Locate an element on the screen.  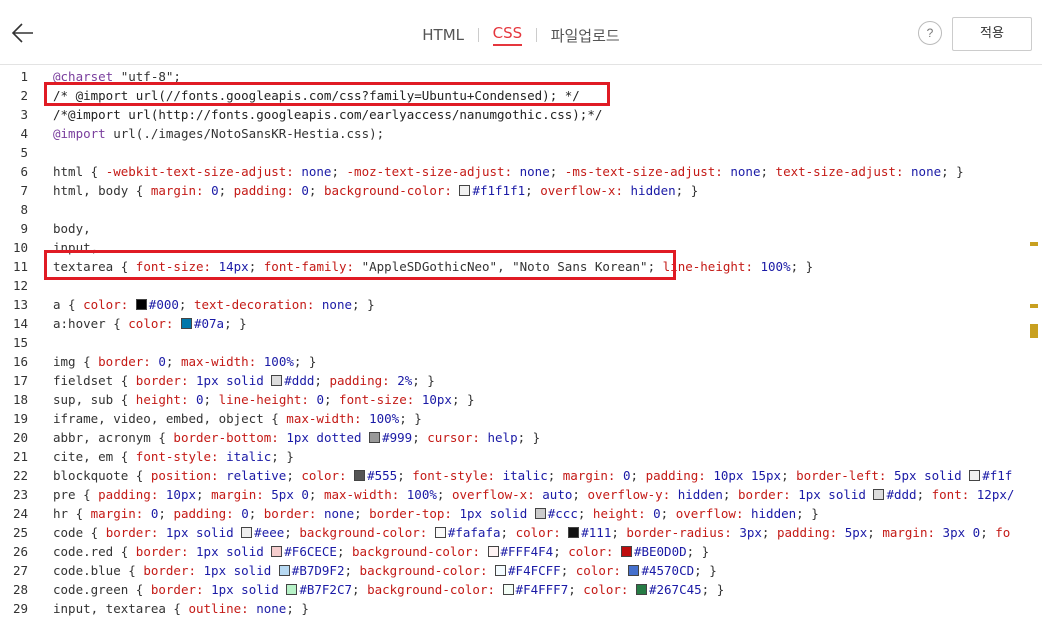
code-token: overflow: is located at coordinates (713, 513).